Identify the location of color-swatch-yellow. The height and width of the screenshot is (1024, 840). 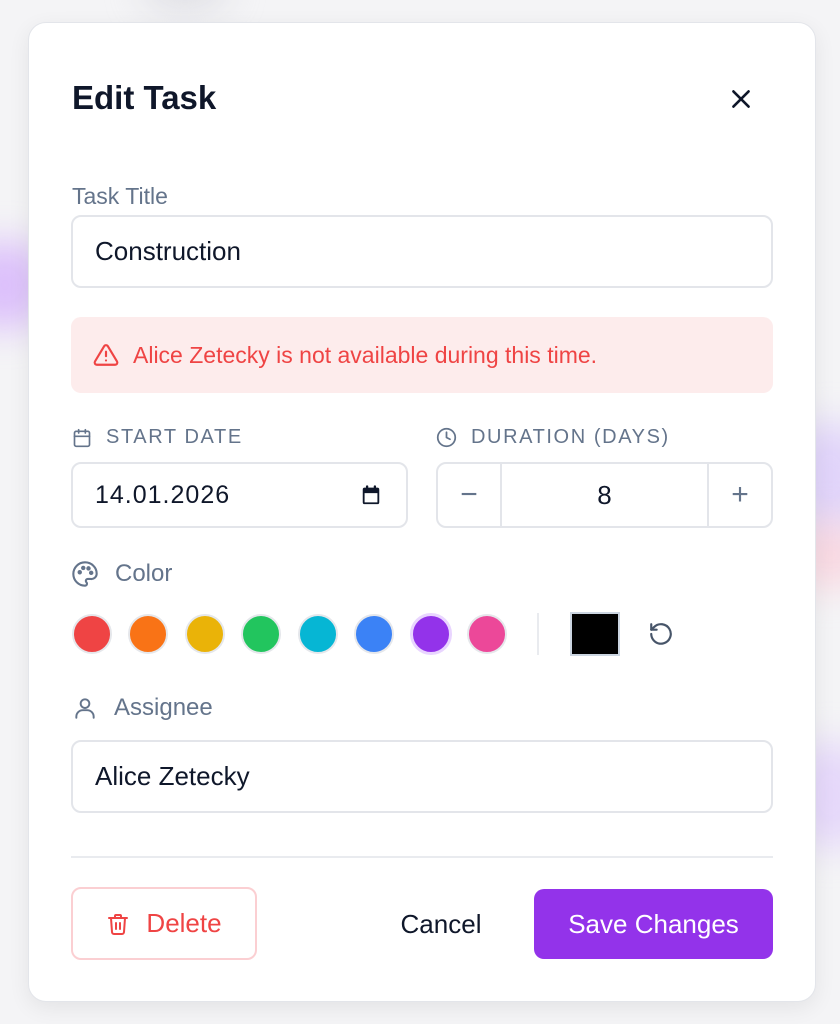
(205, 634).